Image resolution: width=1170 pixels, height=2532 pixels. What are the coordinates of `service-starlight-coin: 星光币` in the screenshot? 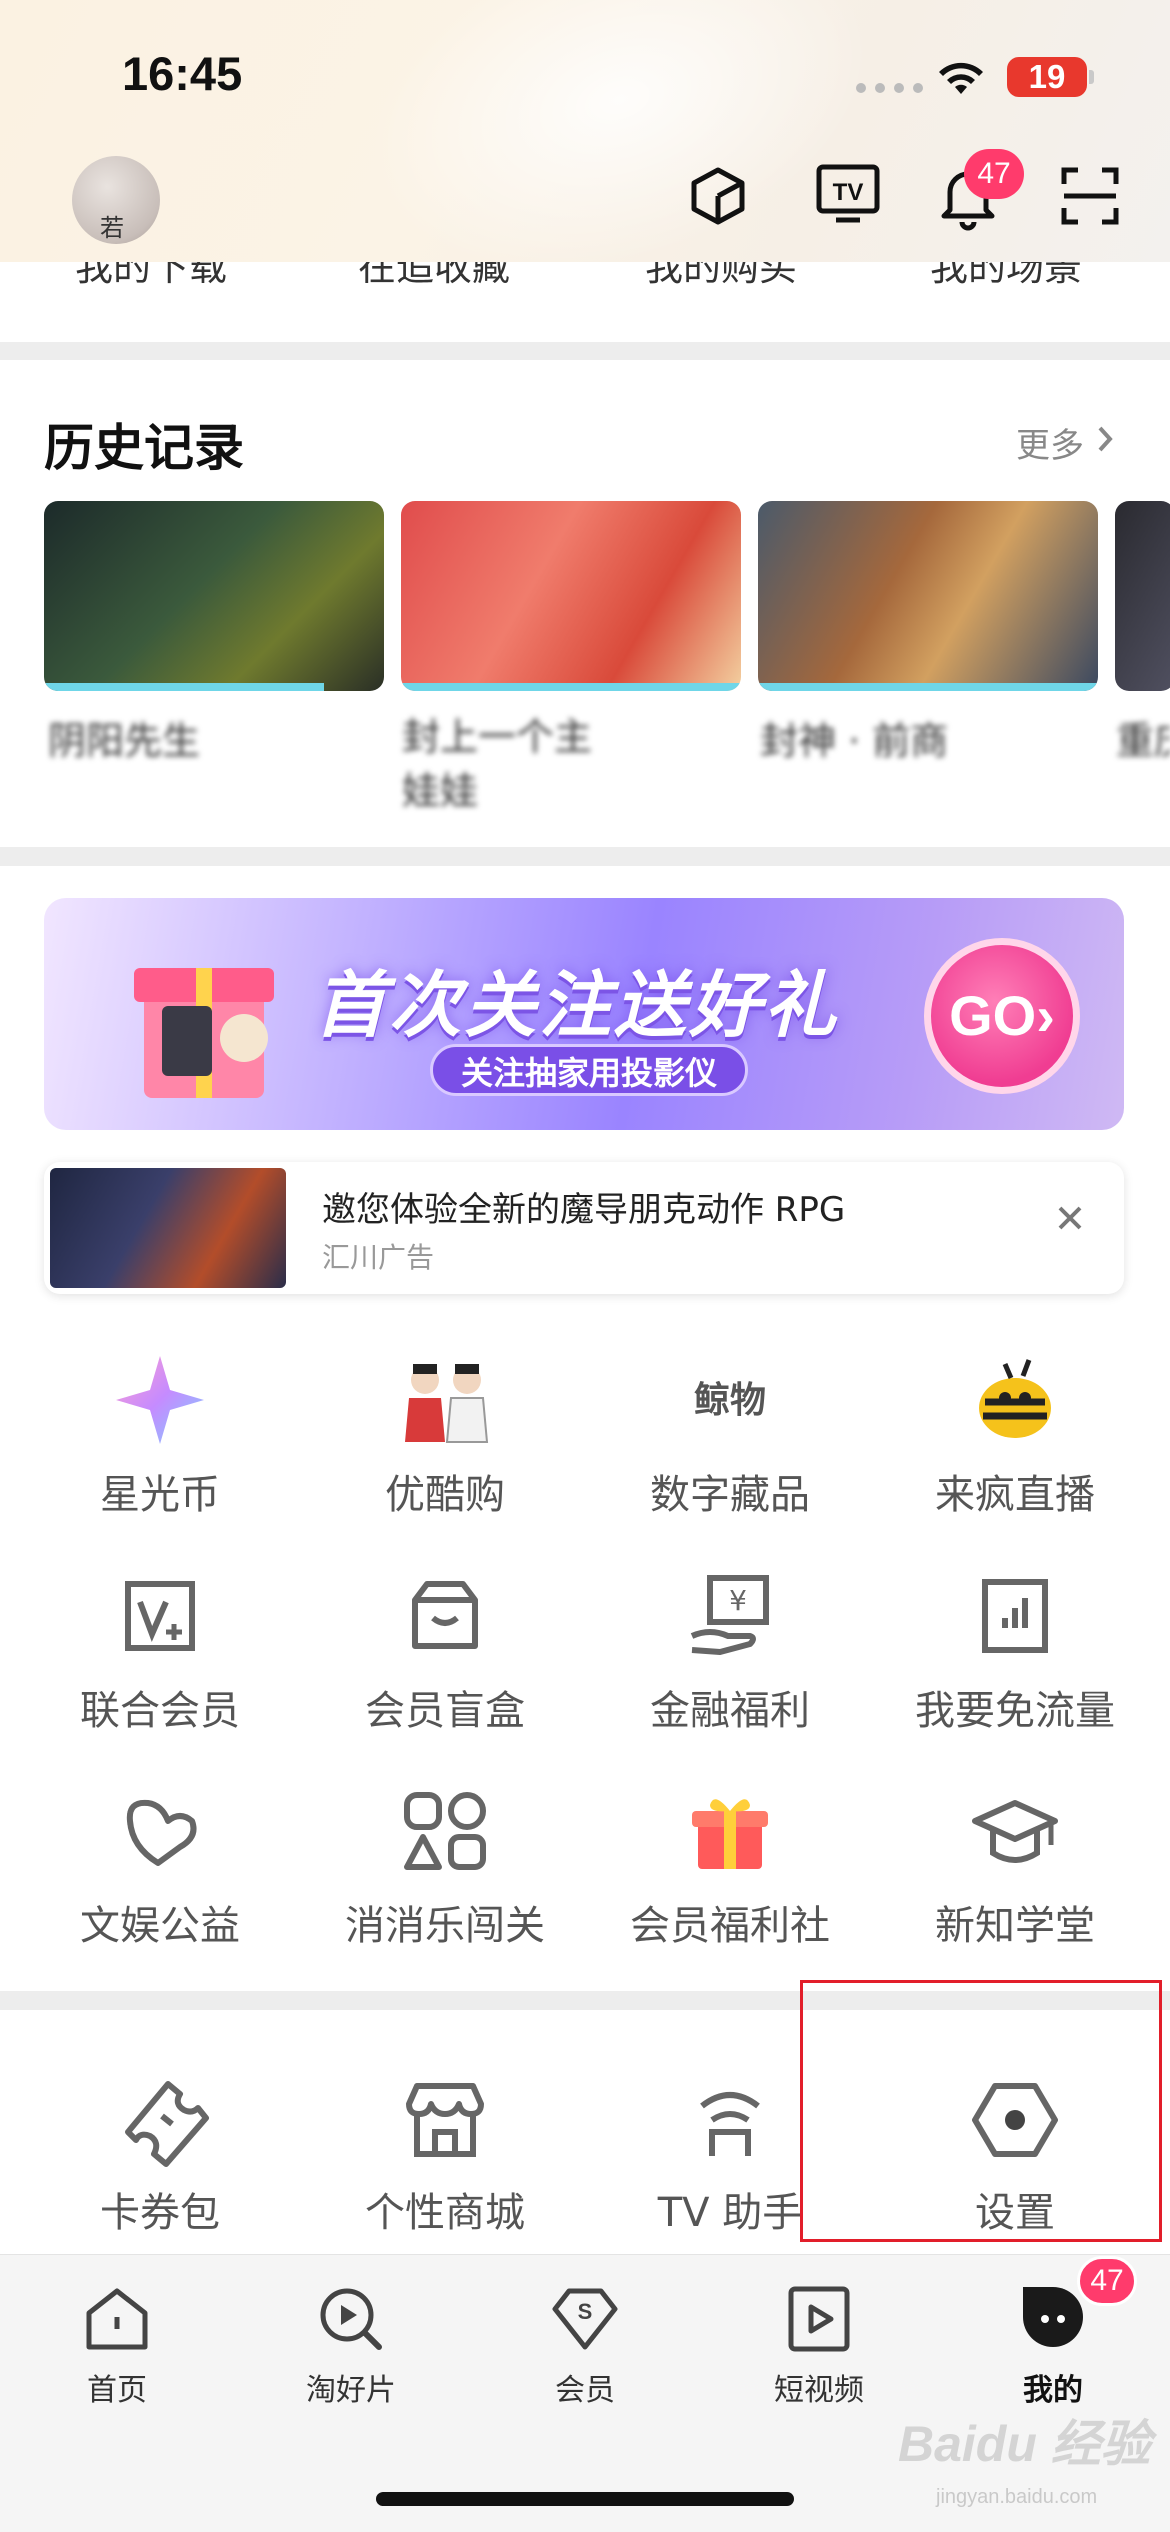 It's located at (160, 1435).